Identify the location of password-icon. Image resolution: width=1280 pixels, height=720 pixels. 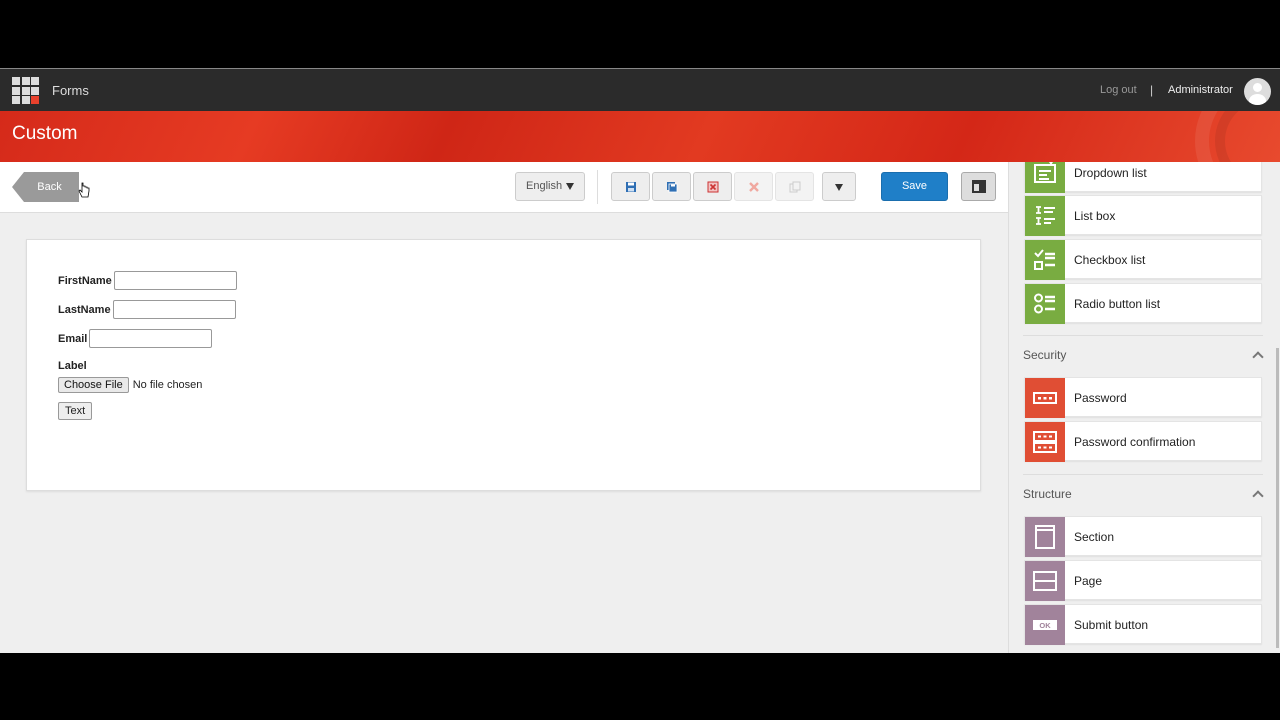
(1045, 398).